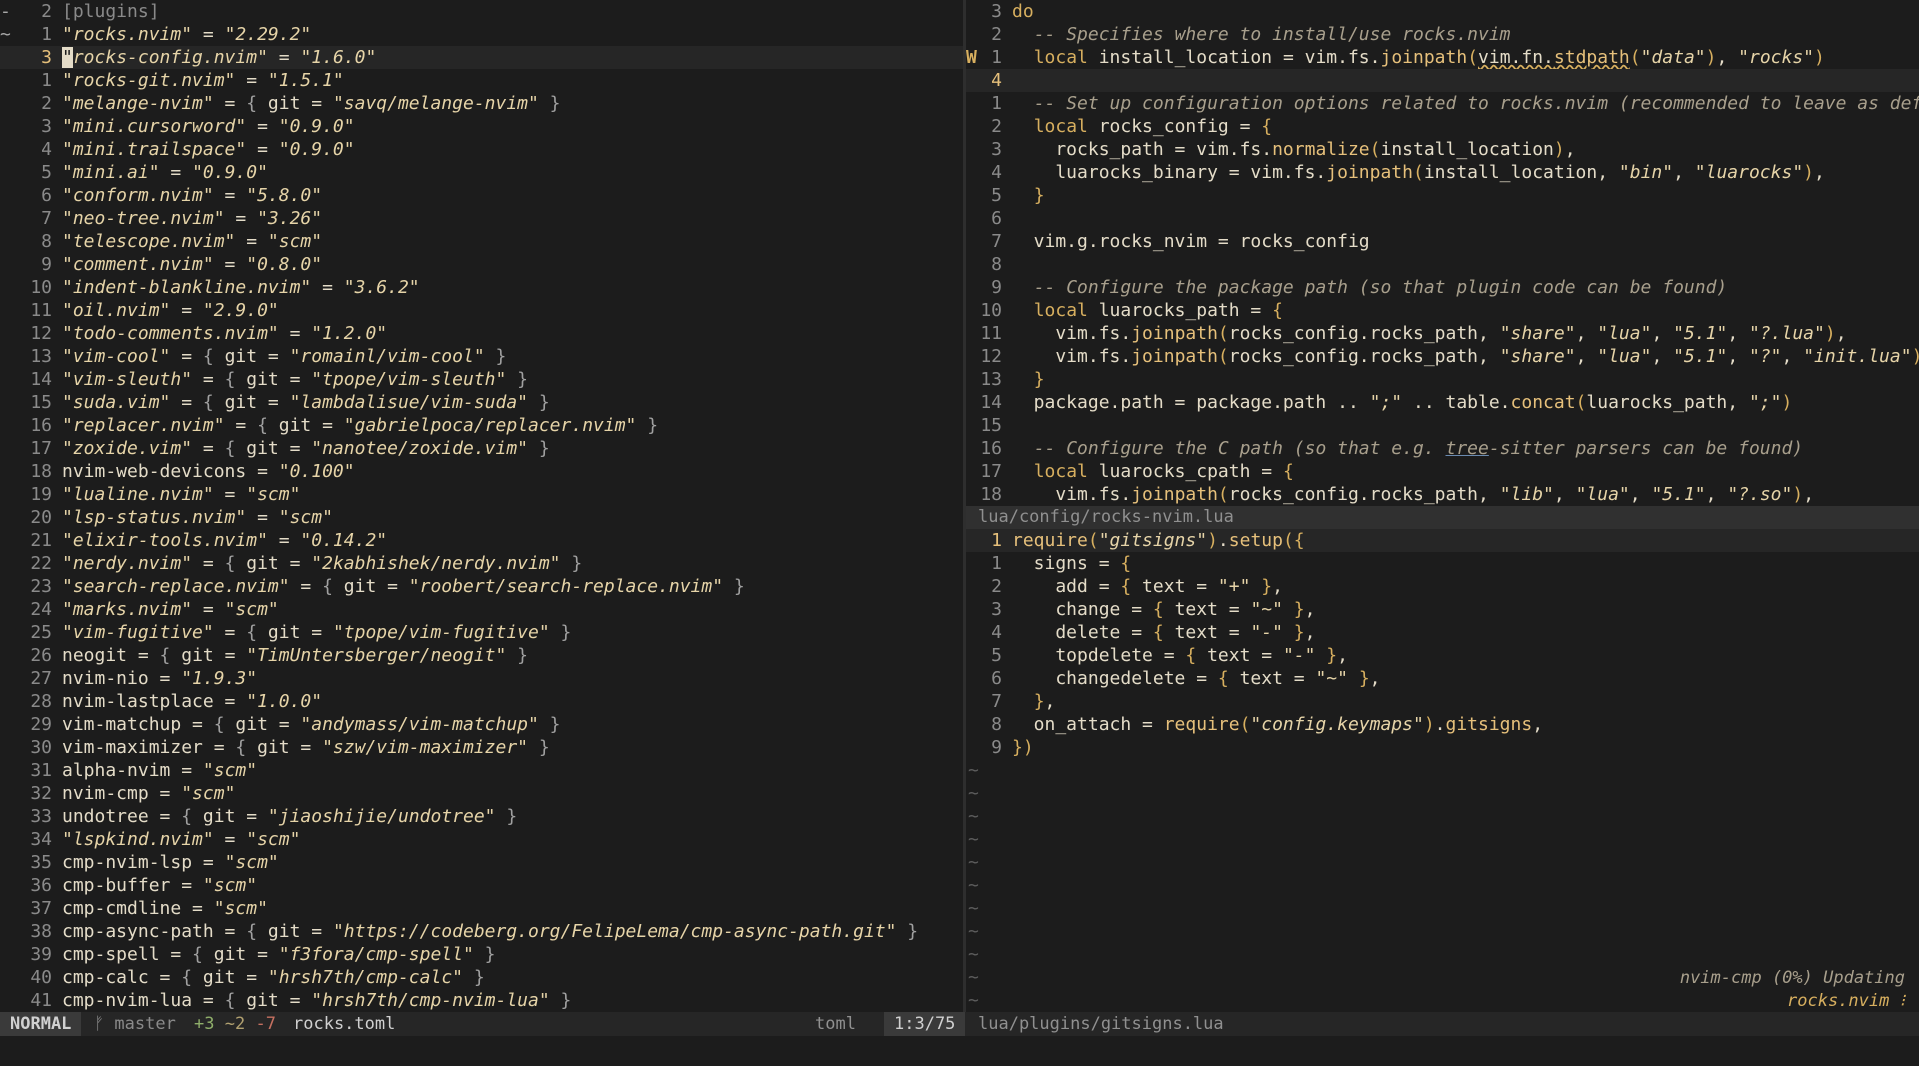  Describe the element at coordinates (1442, 517) in the screenshot. I see `window-bar-rocks-nvim-lua: lua/config/rocks-nvim.lua` at that location.